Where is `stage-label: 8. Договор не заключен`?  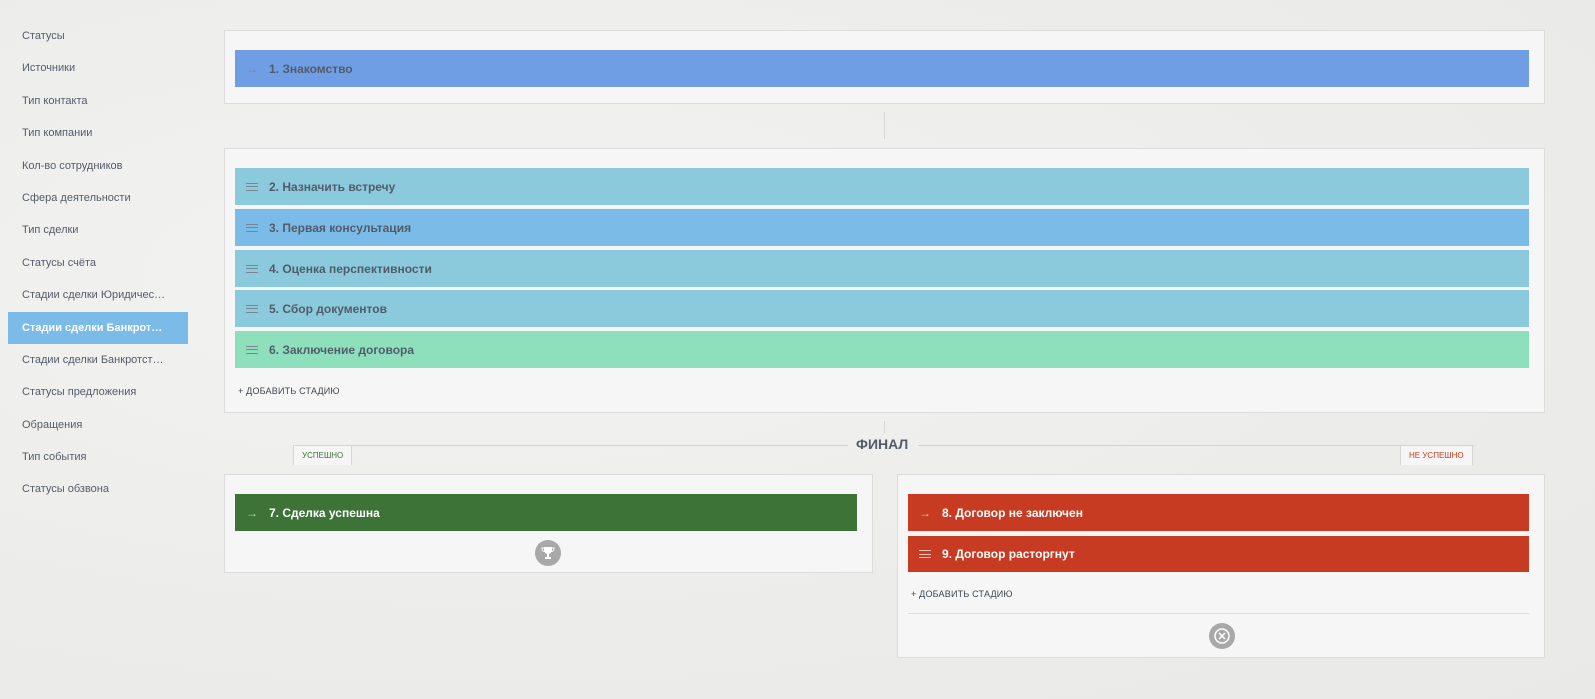 stage-label: 8. Договор не заключен is located at coordinates (1012, 512).